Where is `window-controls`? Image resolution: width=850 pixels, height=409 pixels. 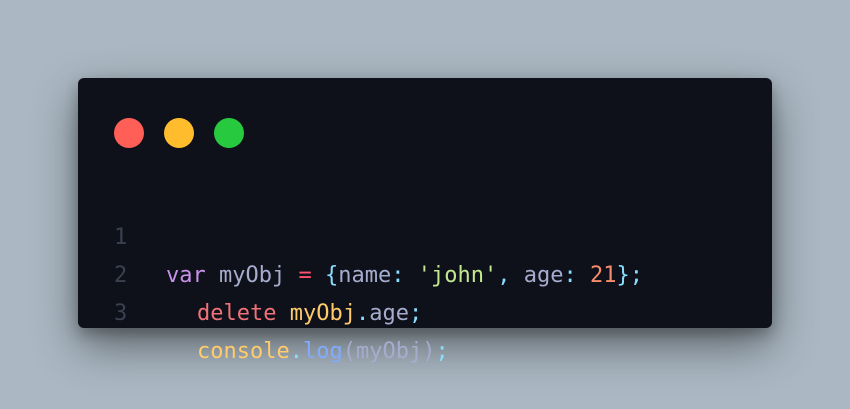 window-controls is located at coordinates (179, 133).